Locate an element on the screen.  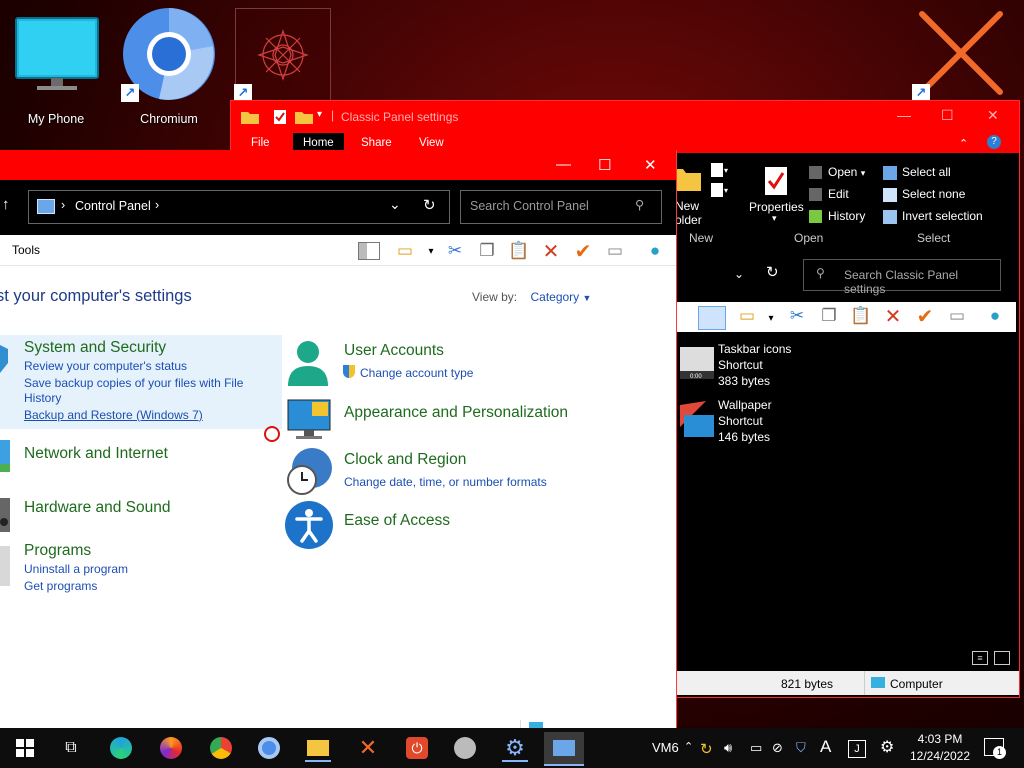
link-review-status: Review your computer's status is located at coordinates (105, 366).